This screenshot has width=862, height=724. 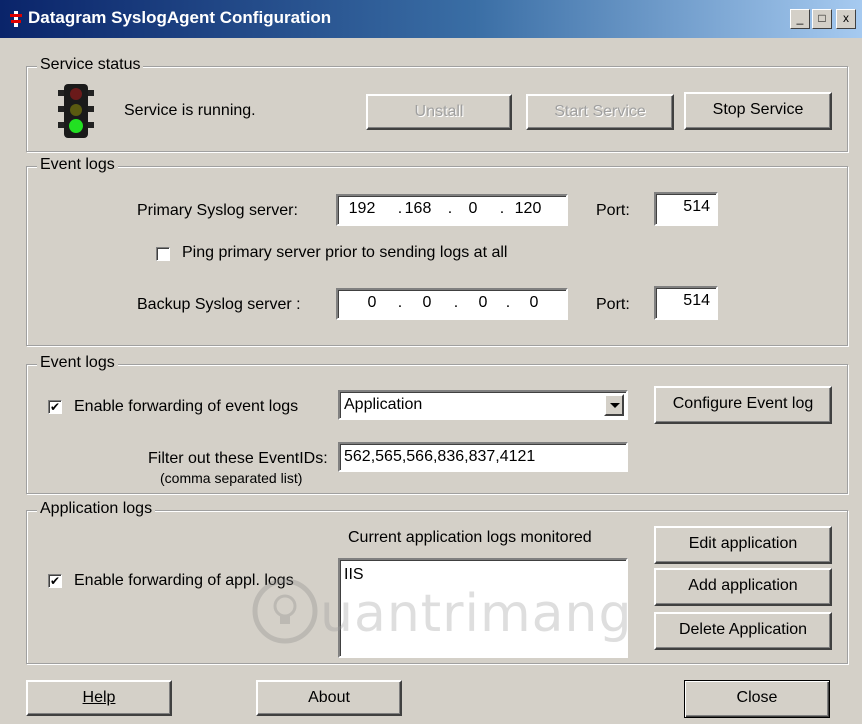 What do you see at coordinates (431, 19) in the screenshot?
I see `title-bar: Datagram SyslogAgent Configuration _ □ x` at bounding box center [431, 19].